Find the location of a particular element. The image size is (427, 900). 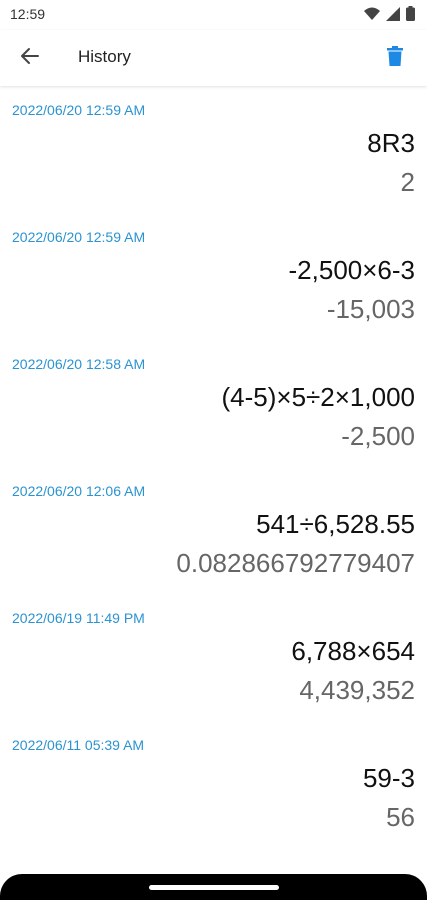

navigation-bar is located at coordinates (213, 887).